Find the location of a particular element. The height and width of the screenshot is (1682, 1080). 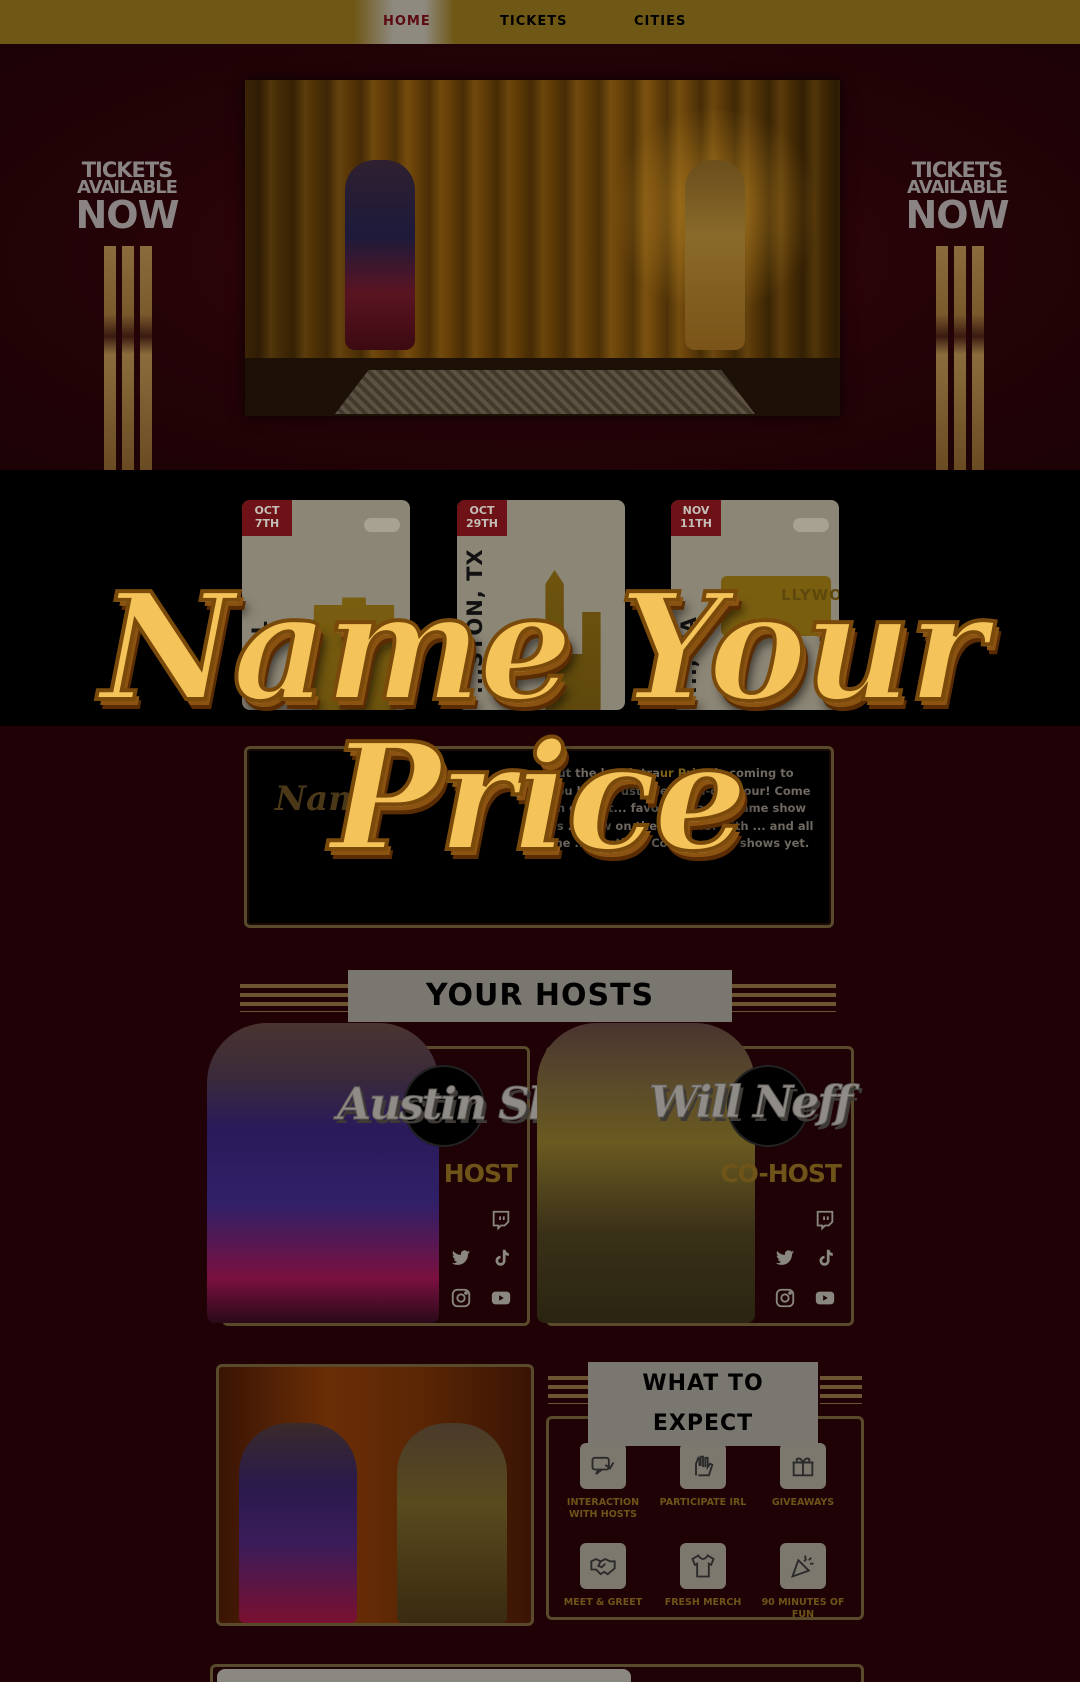

tickets-available-badge-left: TICKETS AVAILABLE NOW is located at coordinates (127, 198).